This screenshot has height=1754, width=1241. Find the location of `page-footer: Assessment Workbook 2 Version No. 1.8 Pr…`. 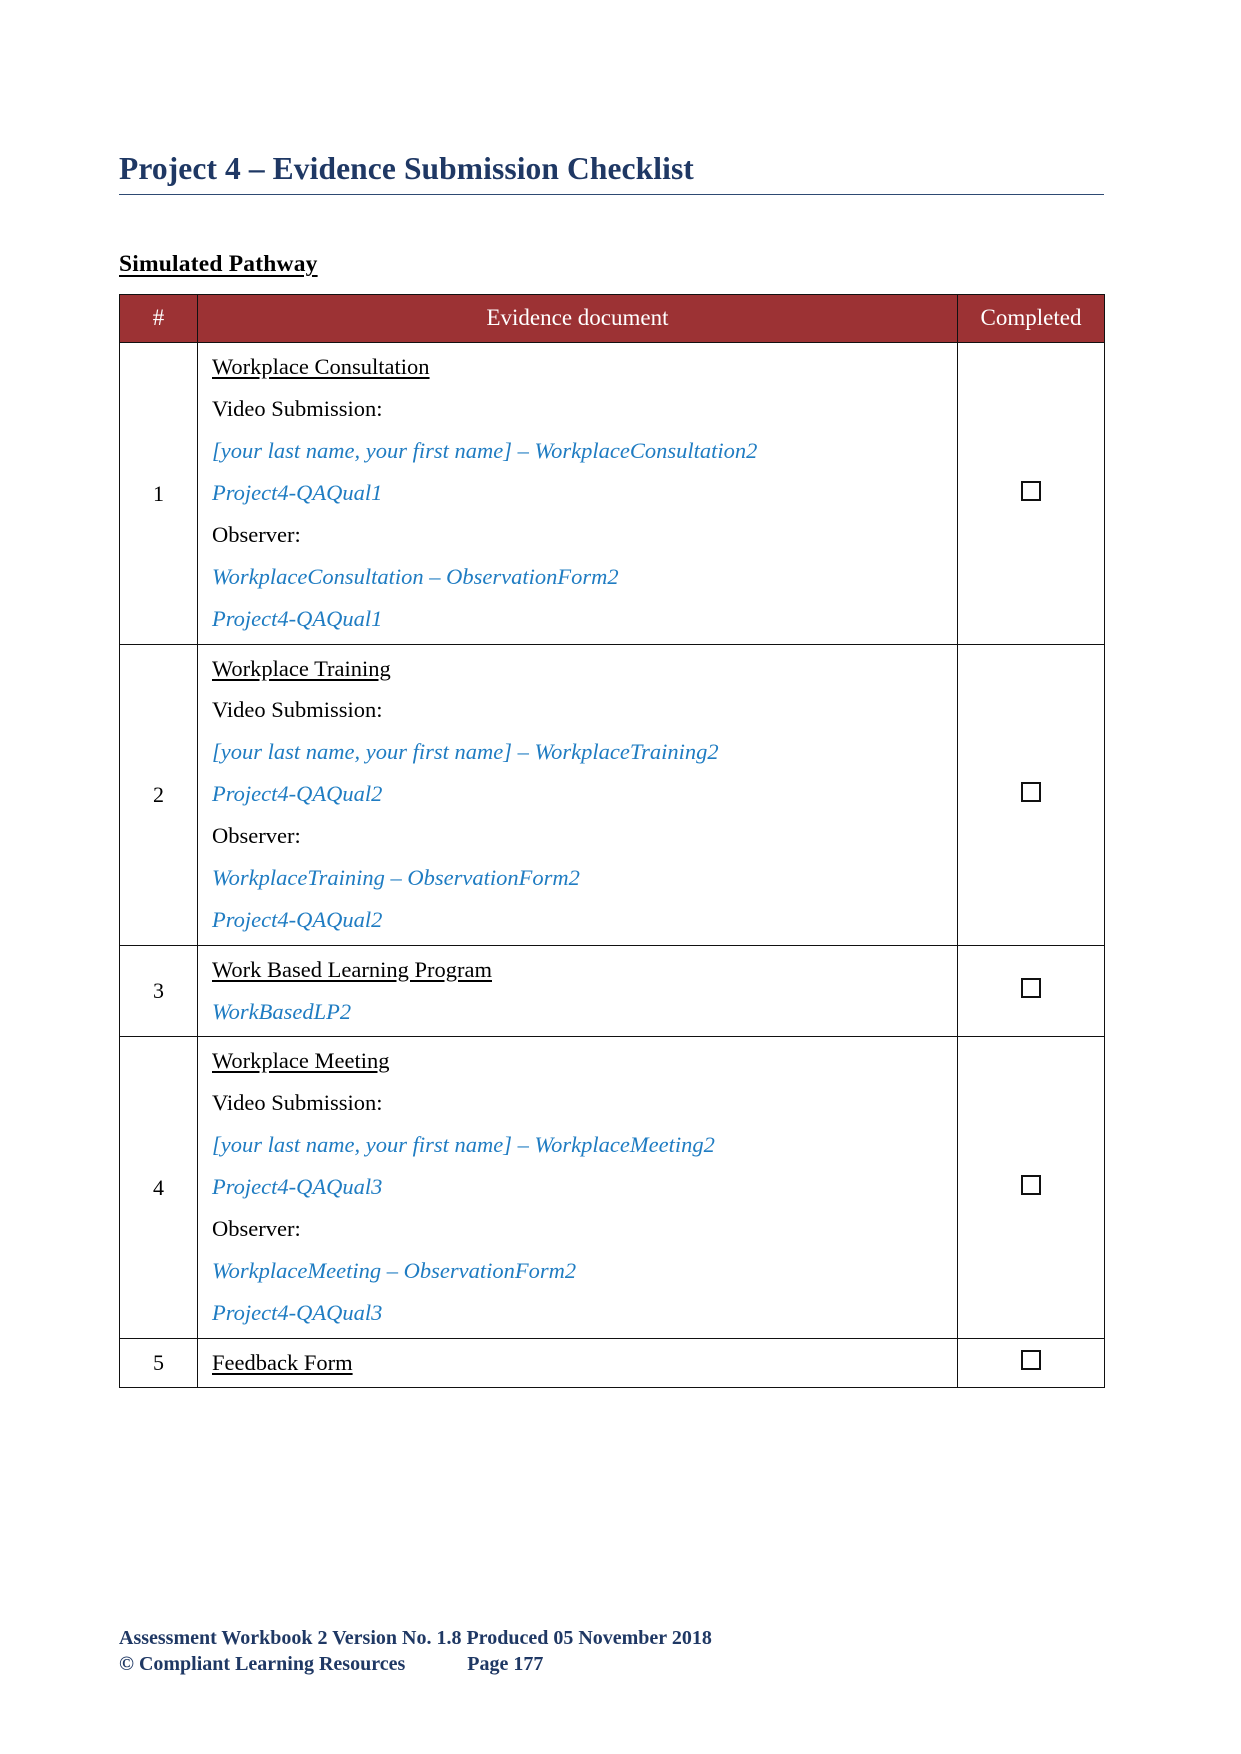

page-footer: Assessment Workbook 2 Version No. 1.8 Pr… is located at coordinates (611, 1651).